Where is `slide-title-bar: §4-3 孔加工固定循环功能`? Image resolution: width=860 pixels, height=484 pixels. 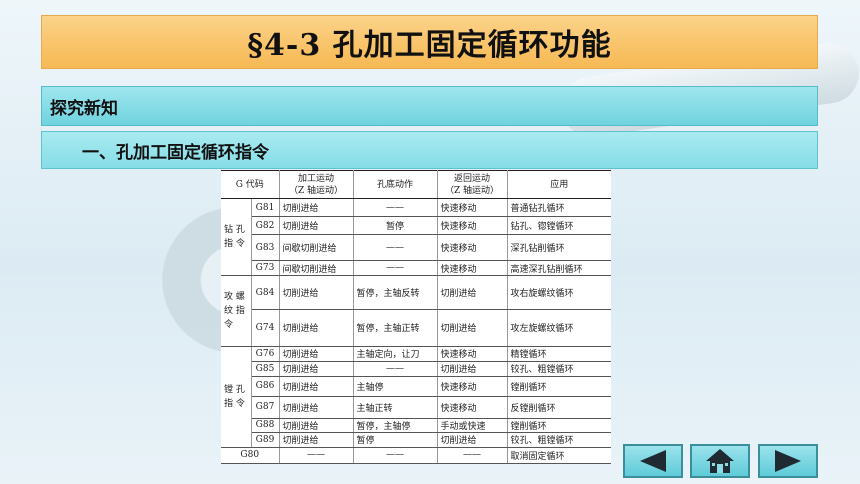
slide-title-bar: §4-3 孔加工固定循环功能 is located at coordinates (429, 42).